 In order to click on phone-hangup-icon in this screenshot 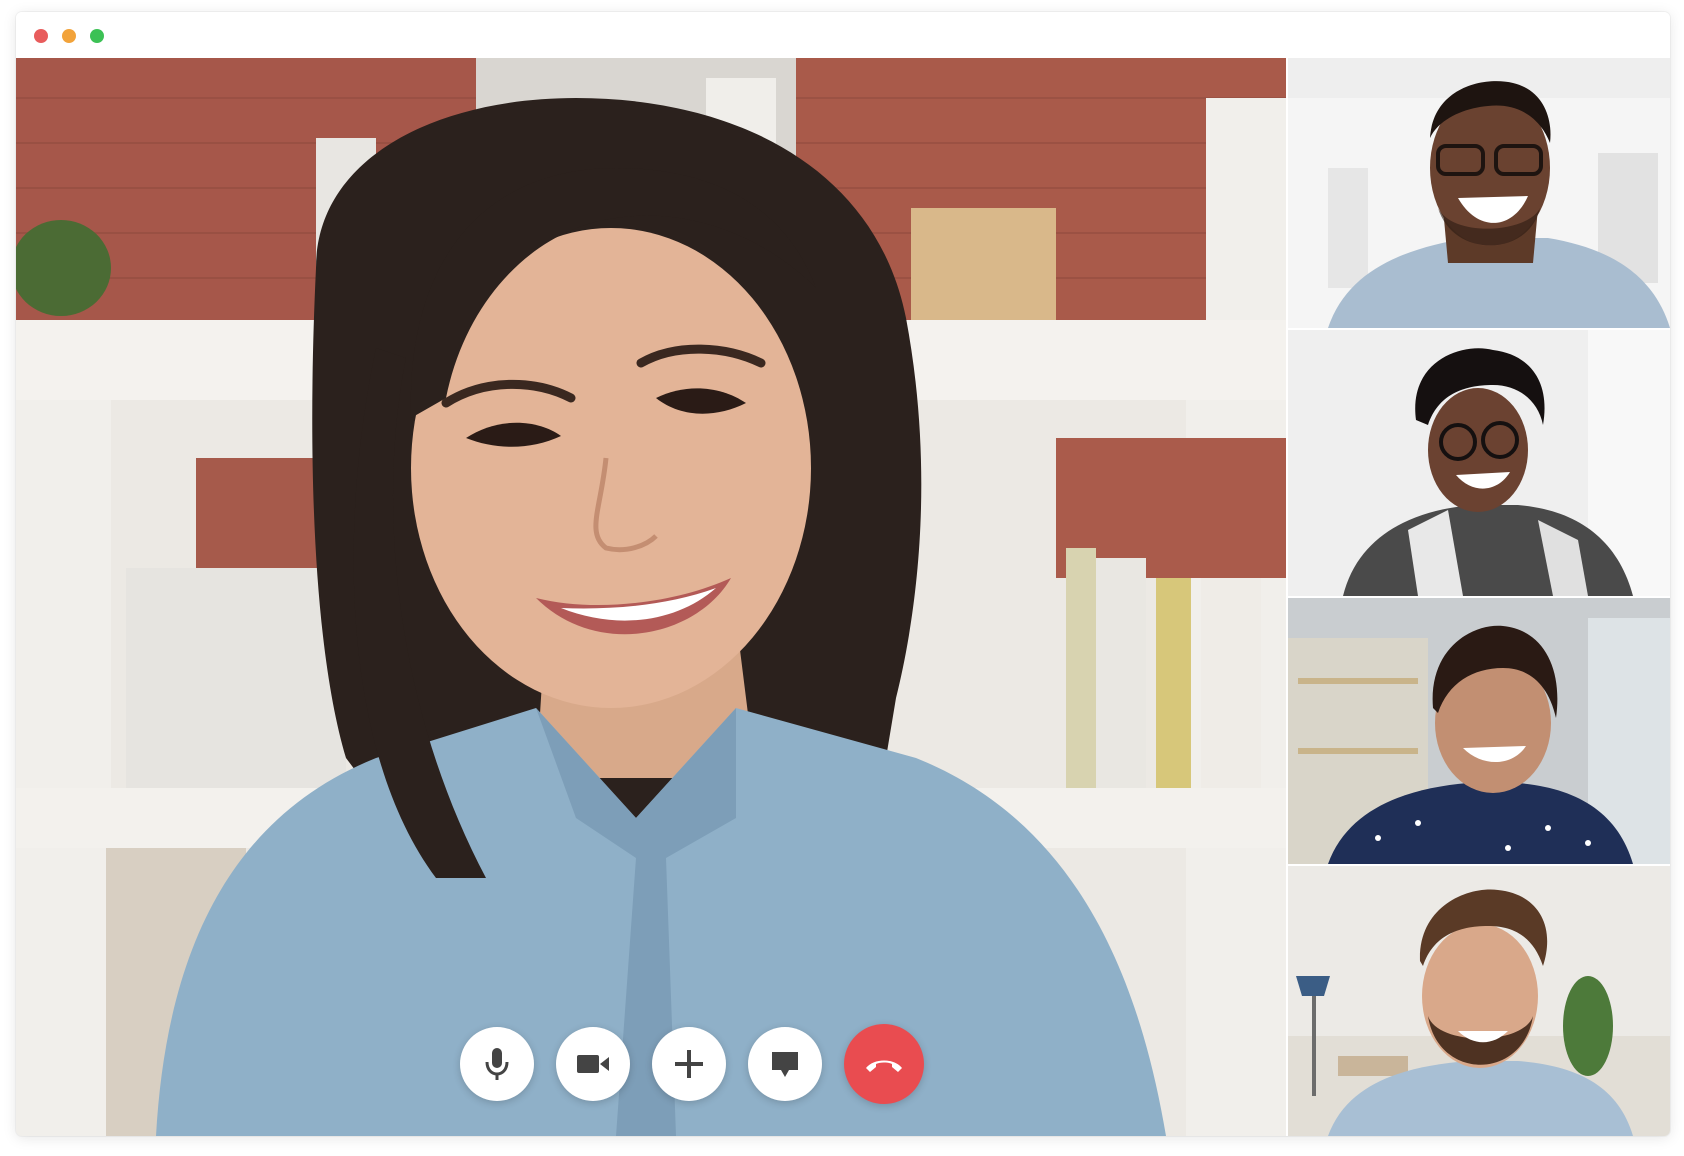, I will do `click(884, 1066)`.